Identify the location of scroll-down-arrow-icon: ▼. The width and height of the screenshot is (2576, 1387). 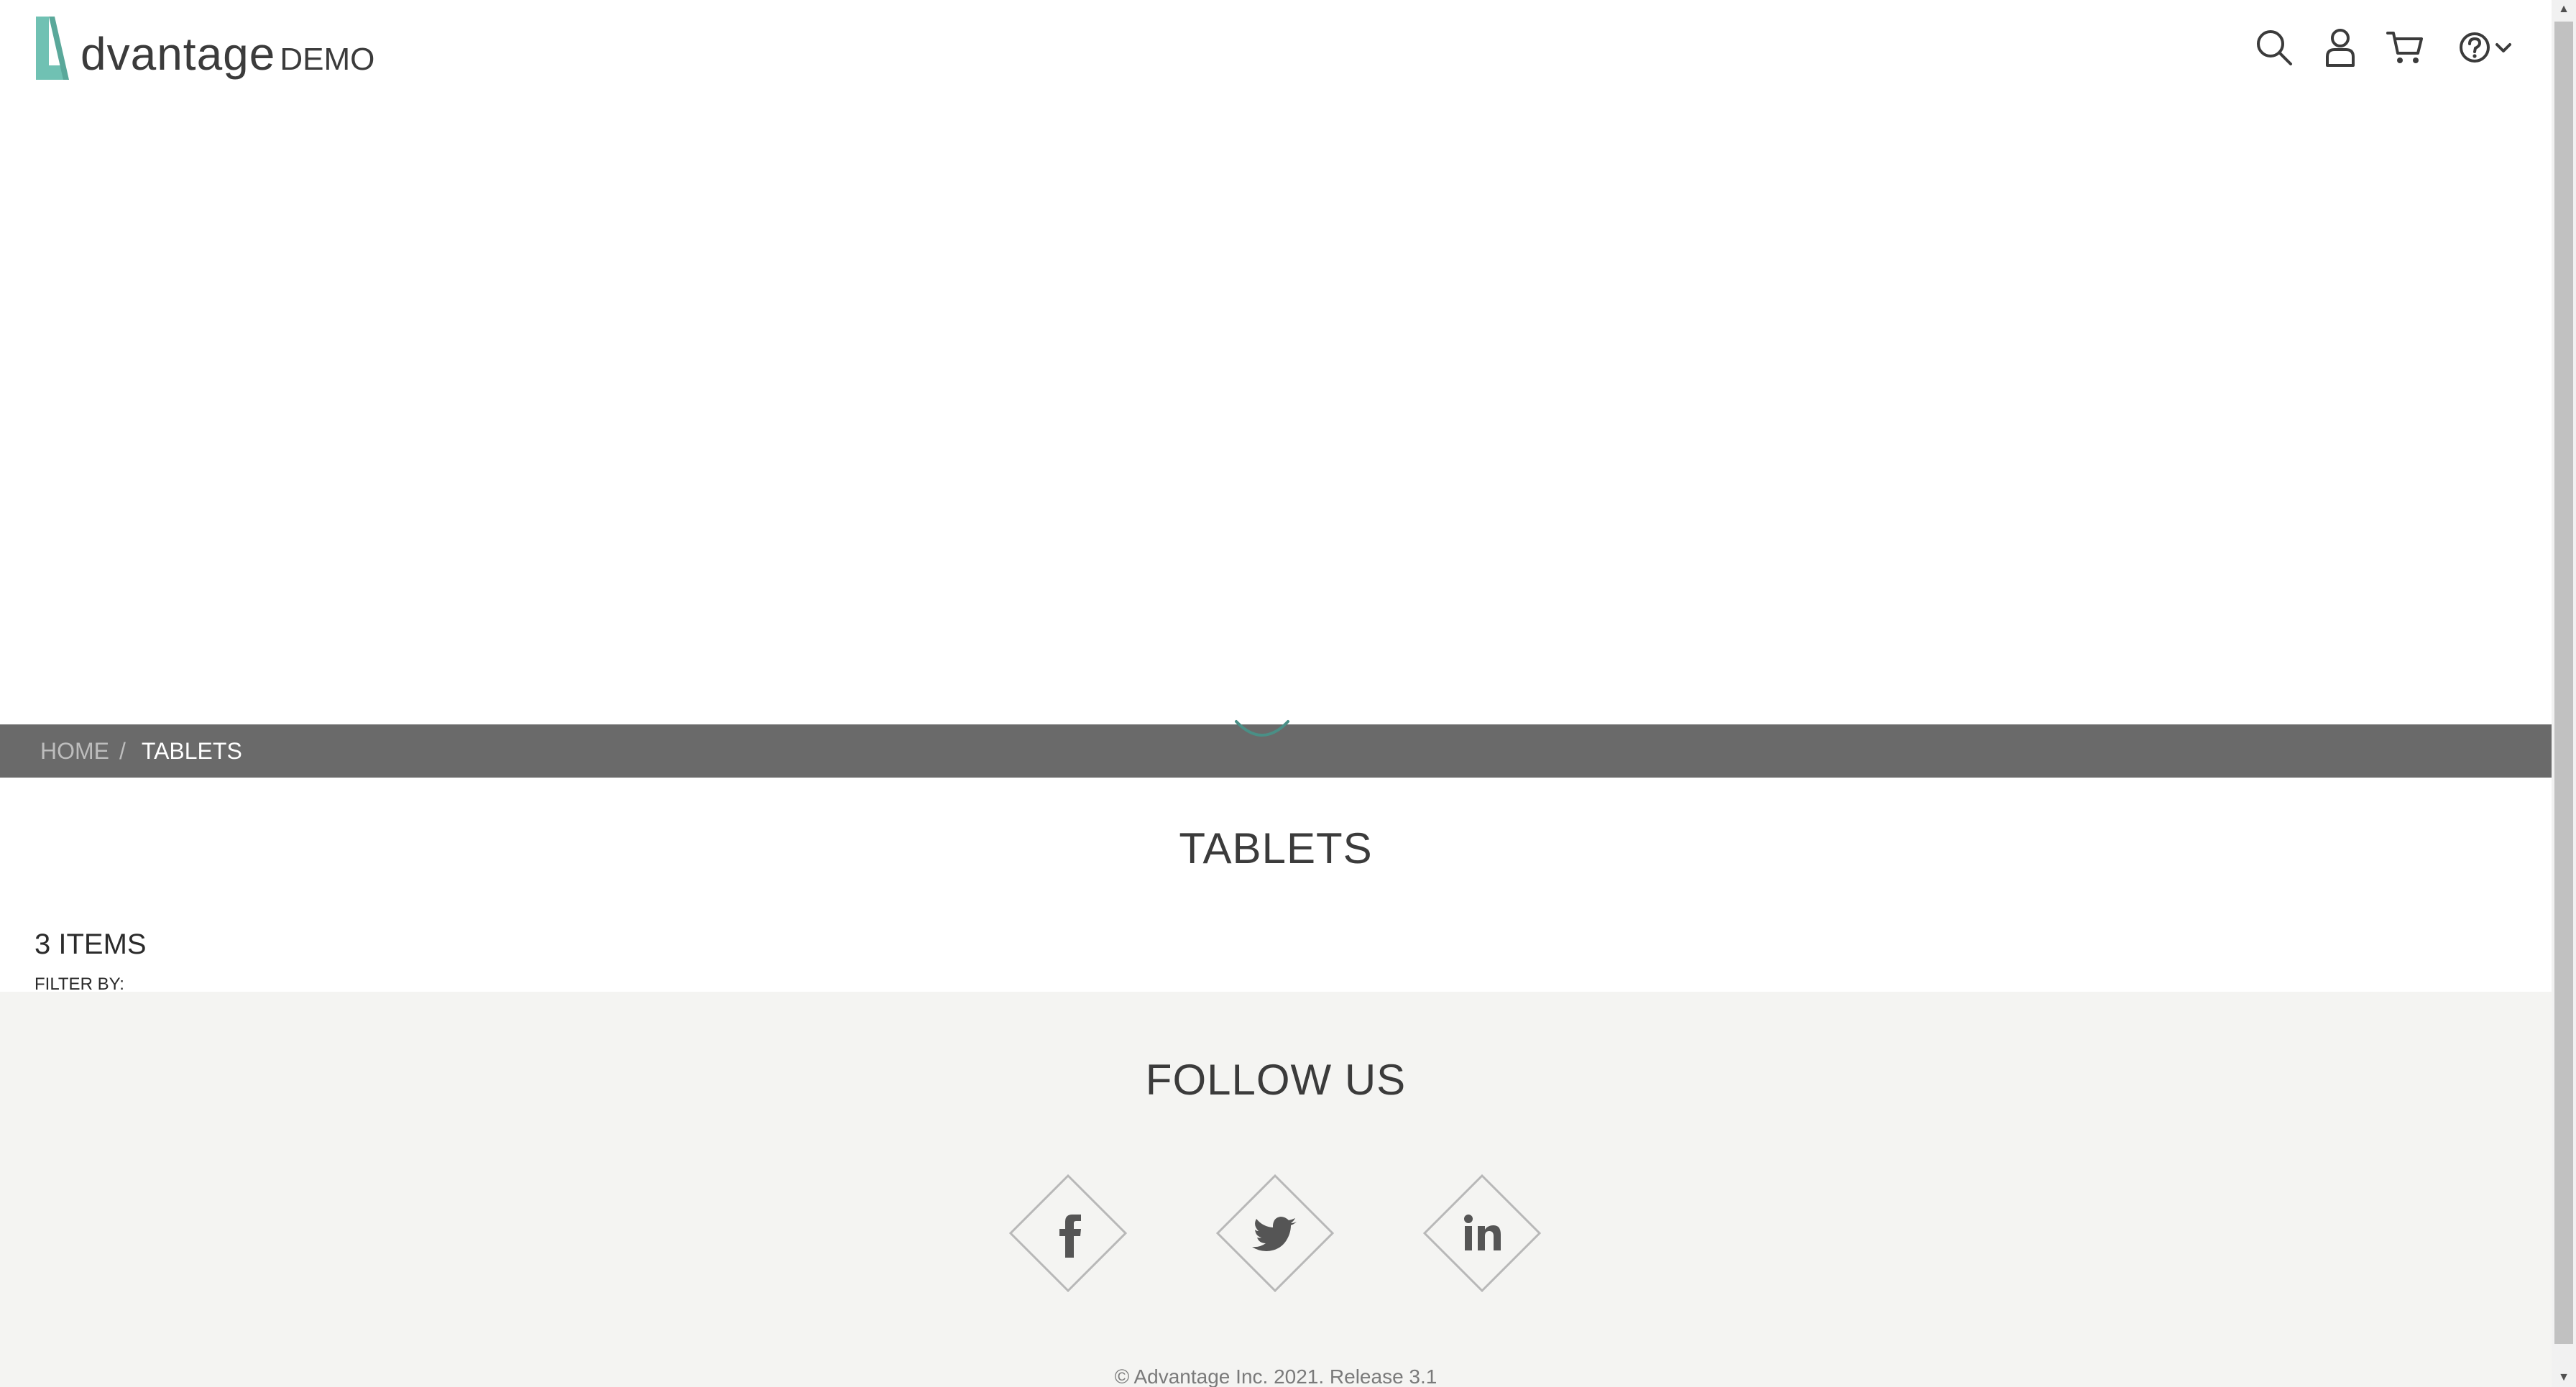
(2564, 1377).